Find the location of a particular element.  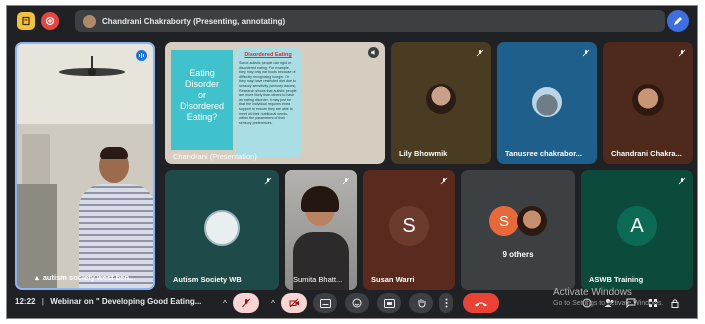

present-icon is located at coordinates (389, 303).